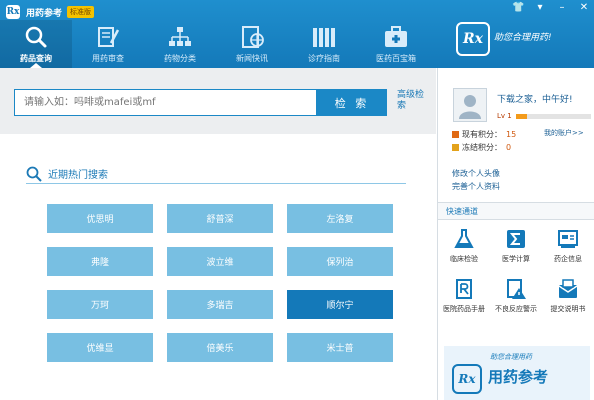 The height and width of the screenshot is (400, 594). What do you see at coordinates (516, 211) in the screenshot?
I see `quick-access-title: 快速通道` at bounding box center [516, 211].